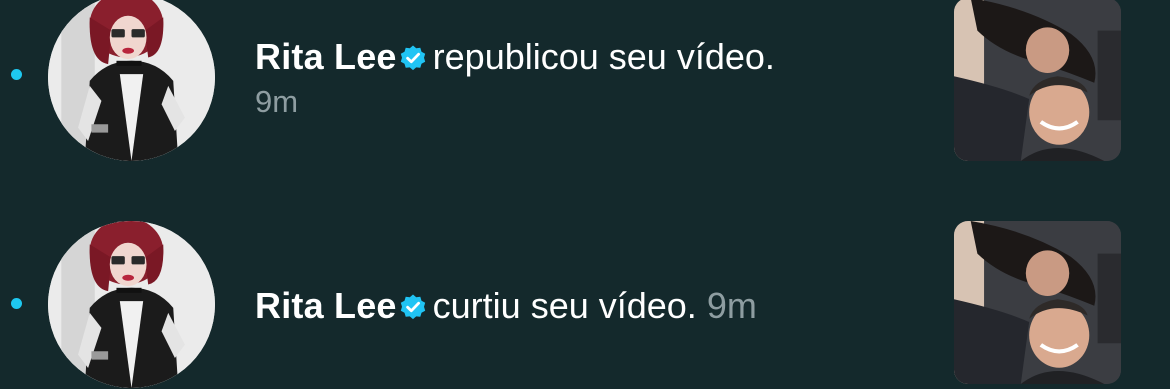 This screenshot has width=1170, height=389. I want to click on notification-text: Rita Lee curtiu seu vídeo. 9m, so click(506, 306).